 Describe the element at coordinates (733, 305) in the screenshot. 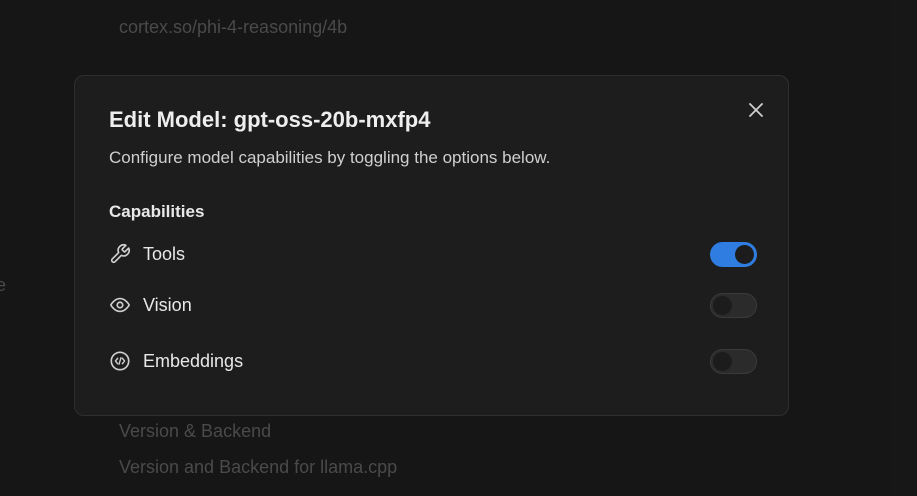

I see `vision-toggle` at that location.